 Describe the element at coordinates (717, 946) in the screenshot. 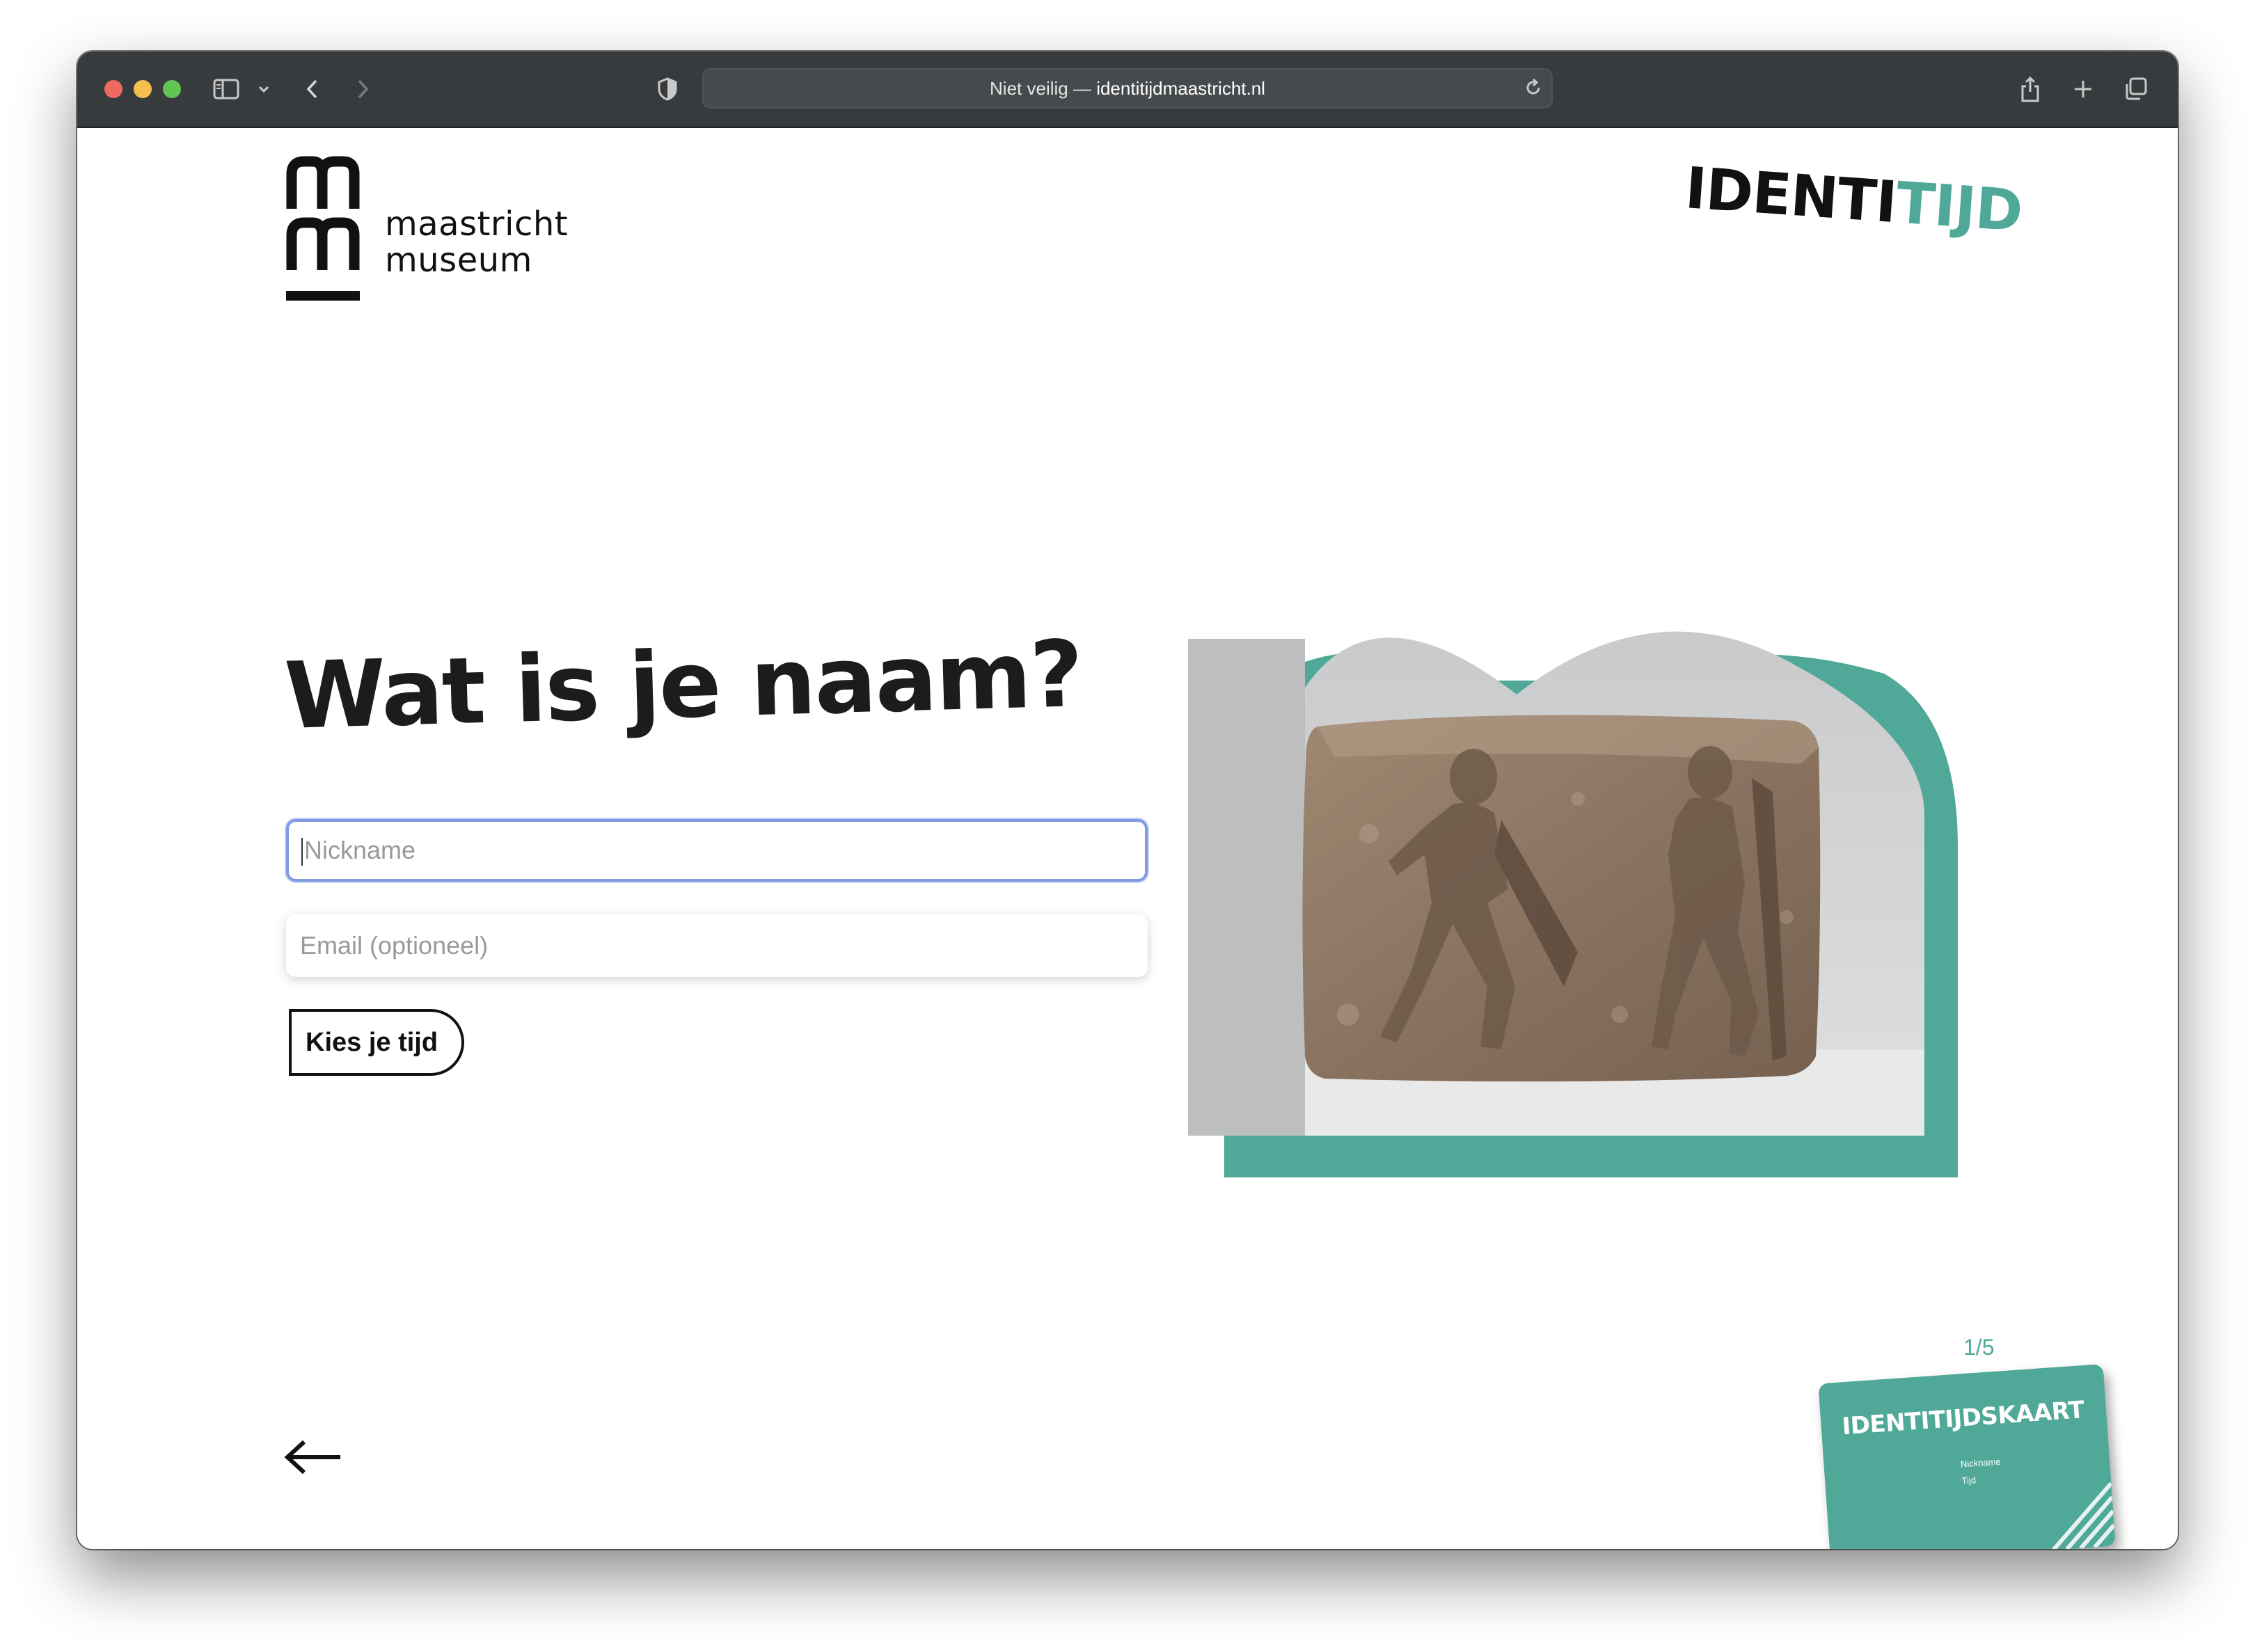

I see `email-input: Email (optioneel)` at that location.